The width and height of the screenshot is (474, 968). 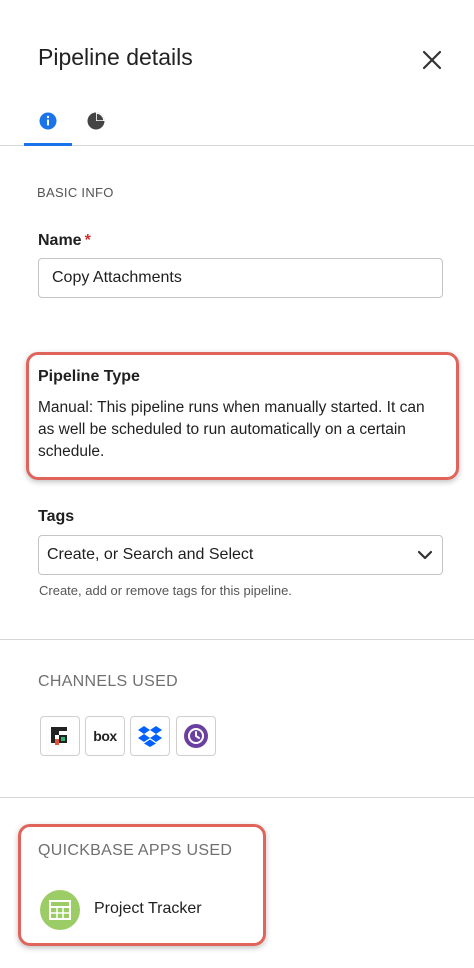 What do you see at coordinates (148, 909) in the screenshot?
I see `app-name: Project Tracker` at bounding box center [148, 909].